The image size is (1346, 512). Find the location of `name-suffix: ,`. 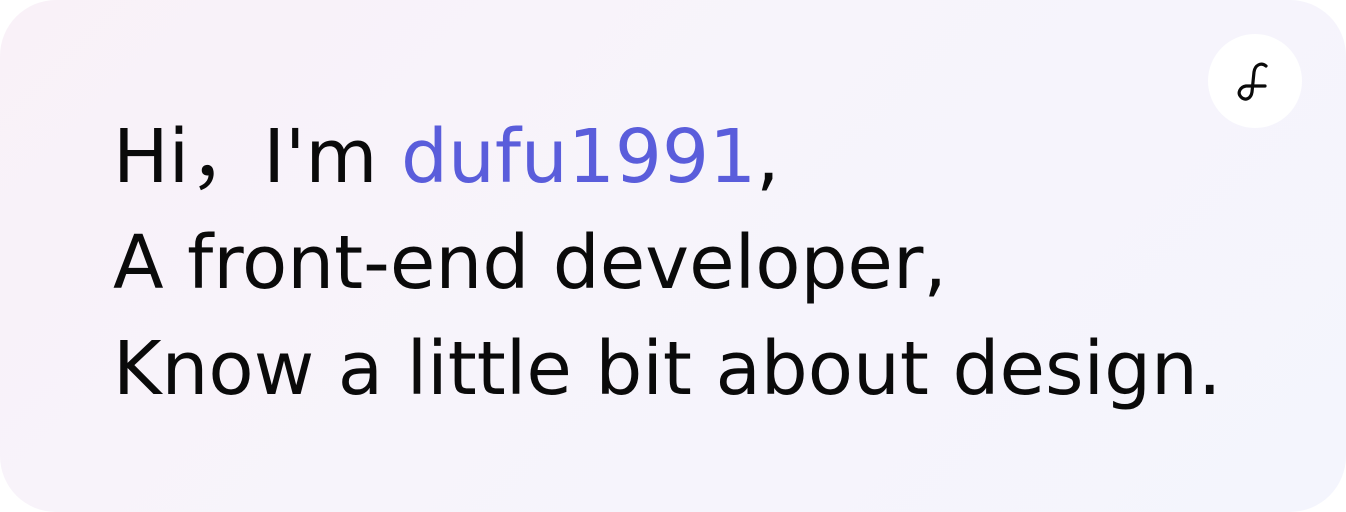

name-suffix: , is located at coordinates (768, 157).